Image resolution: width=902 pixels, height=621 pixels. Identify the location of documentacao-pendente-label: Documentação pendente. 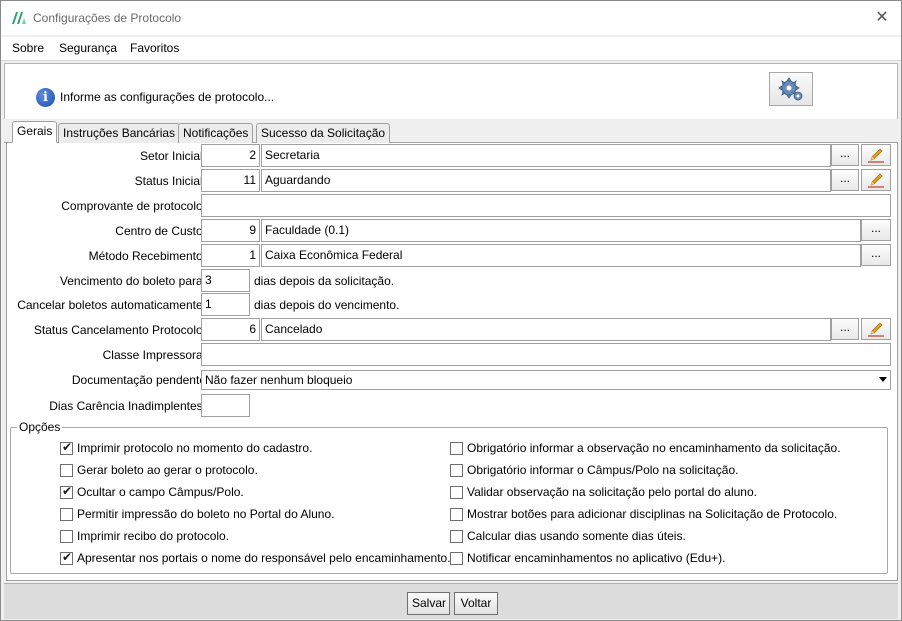
(138, 380).